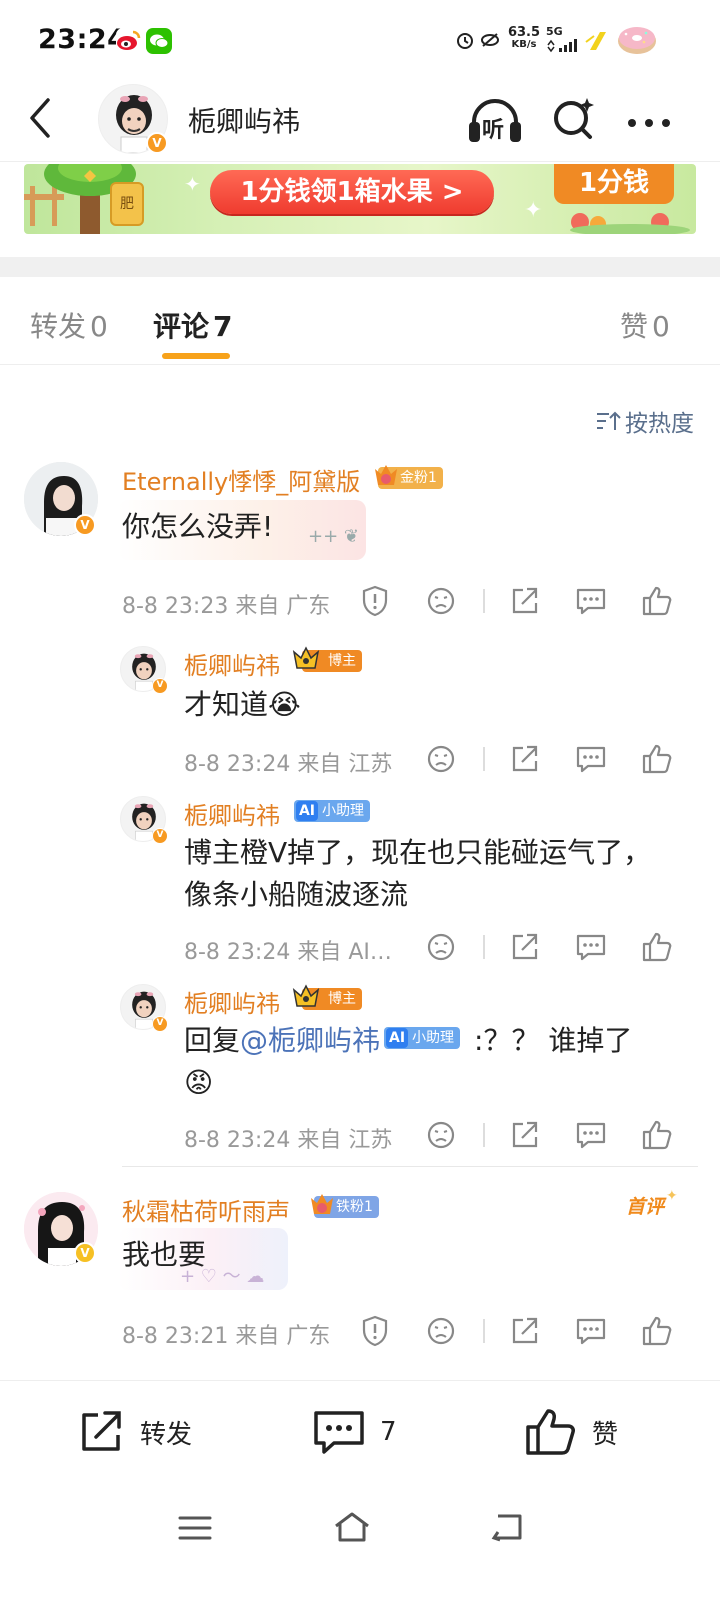 This screenshot has height=1608, width=720. What do you see at coordinates (41, 120) in the screenshot?
I see `chevron-left-icon` at bounding box center [41, 120].